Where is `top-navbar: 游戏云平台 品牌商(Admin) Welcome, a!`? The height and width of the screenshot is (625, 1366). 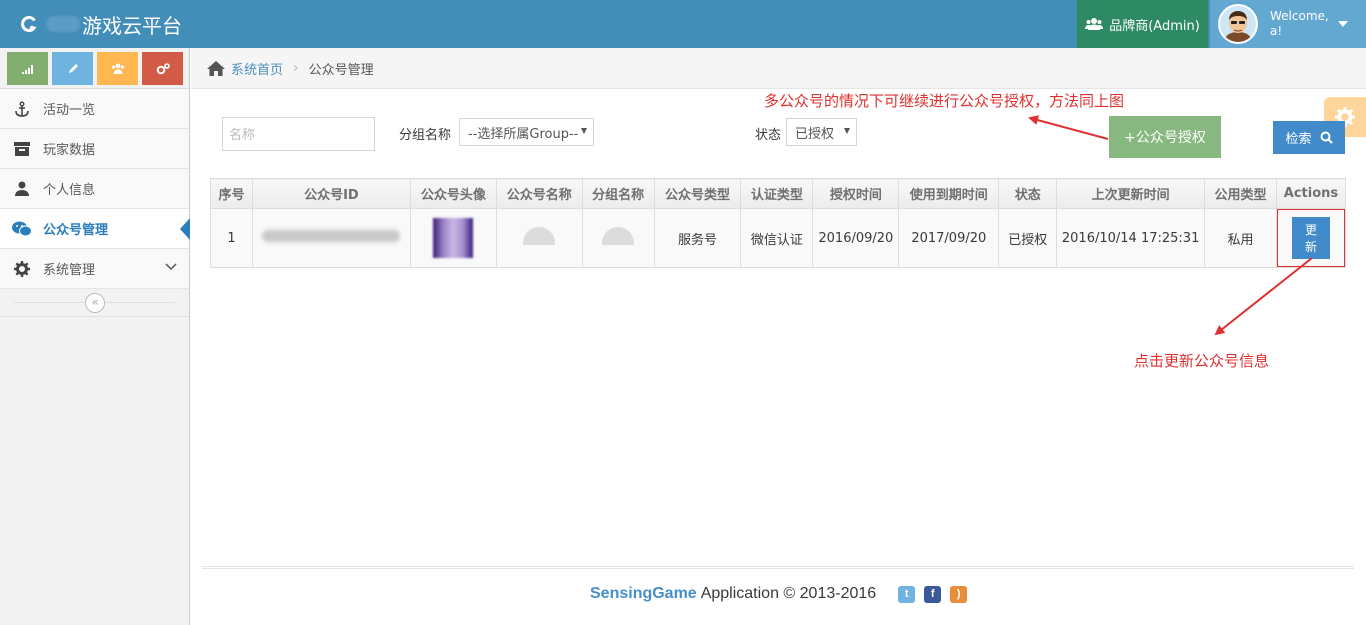 top-navbar: 游戏云平台 品牌商(Admin) Welcome, a! is located at coordinates (683, 24).